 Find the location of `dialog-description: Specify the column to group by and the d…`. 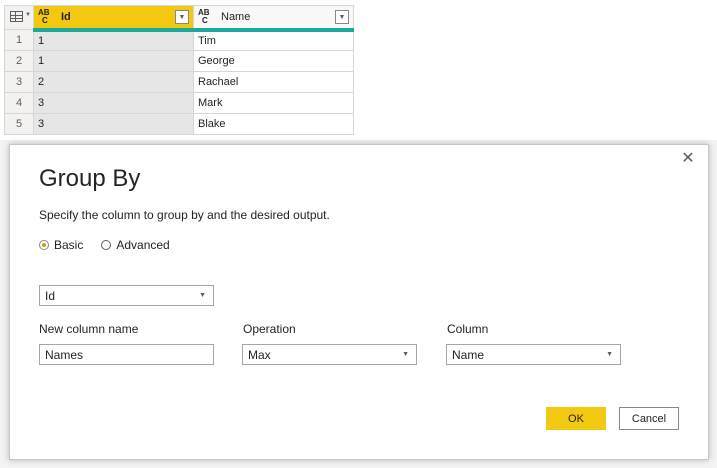

dialog-description: Specify the column to group by and the d… is located at coordinates (184, 215).